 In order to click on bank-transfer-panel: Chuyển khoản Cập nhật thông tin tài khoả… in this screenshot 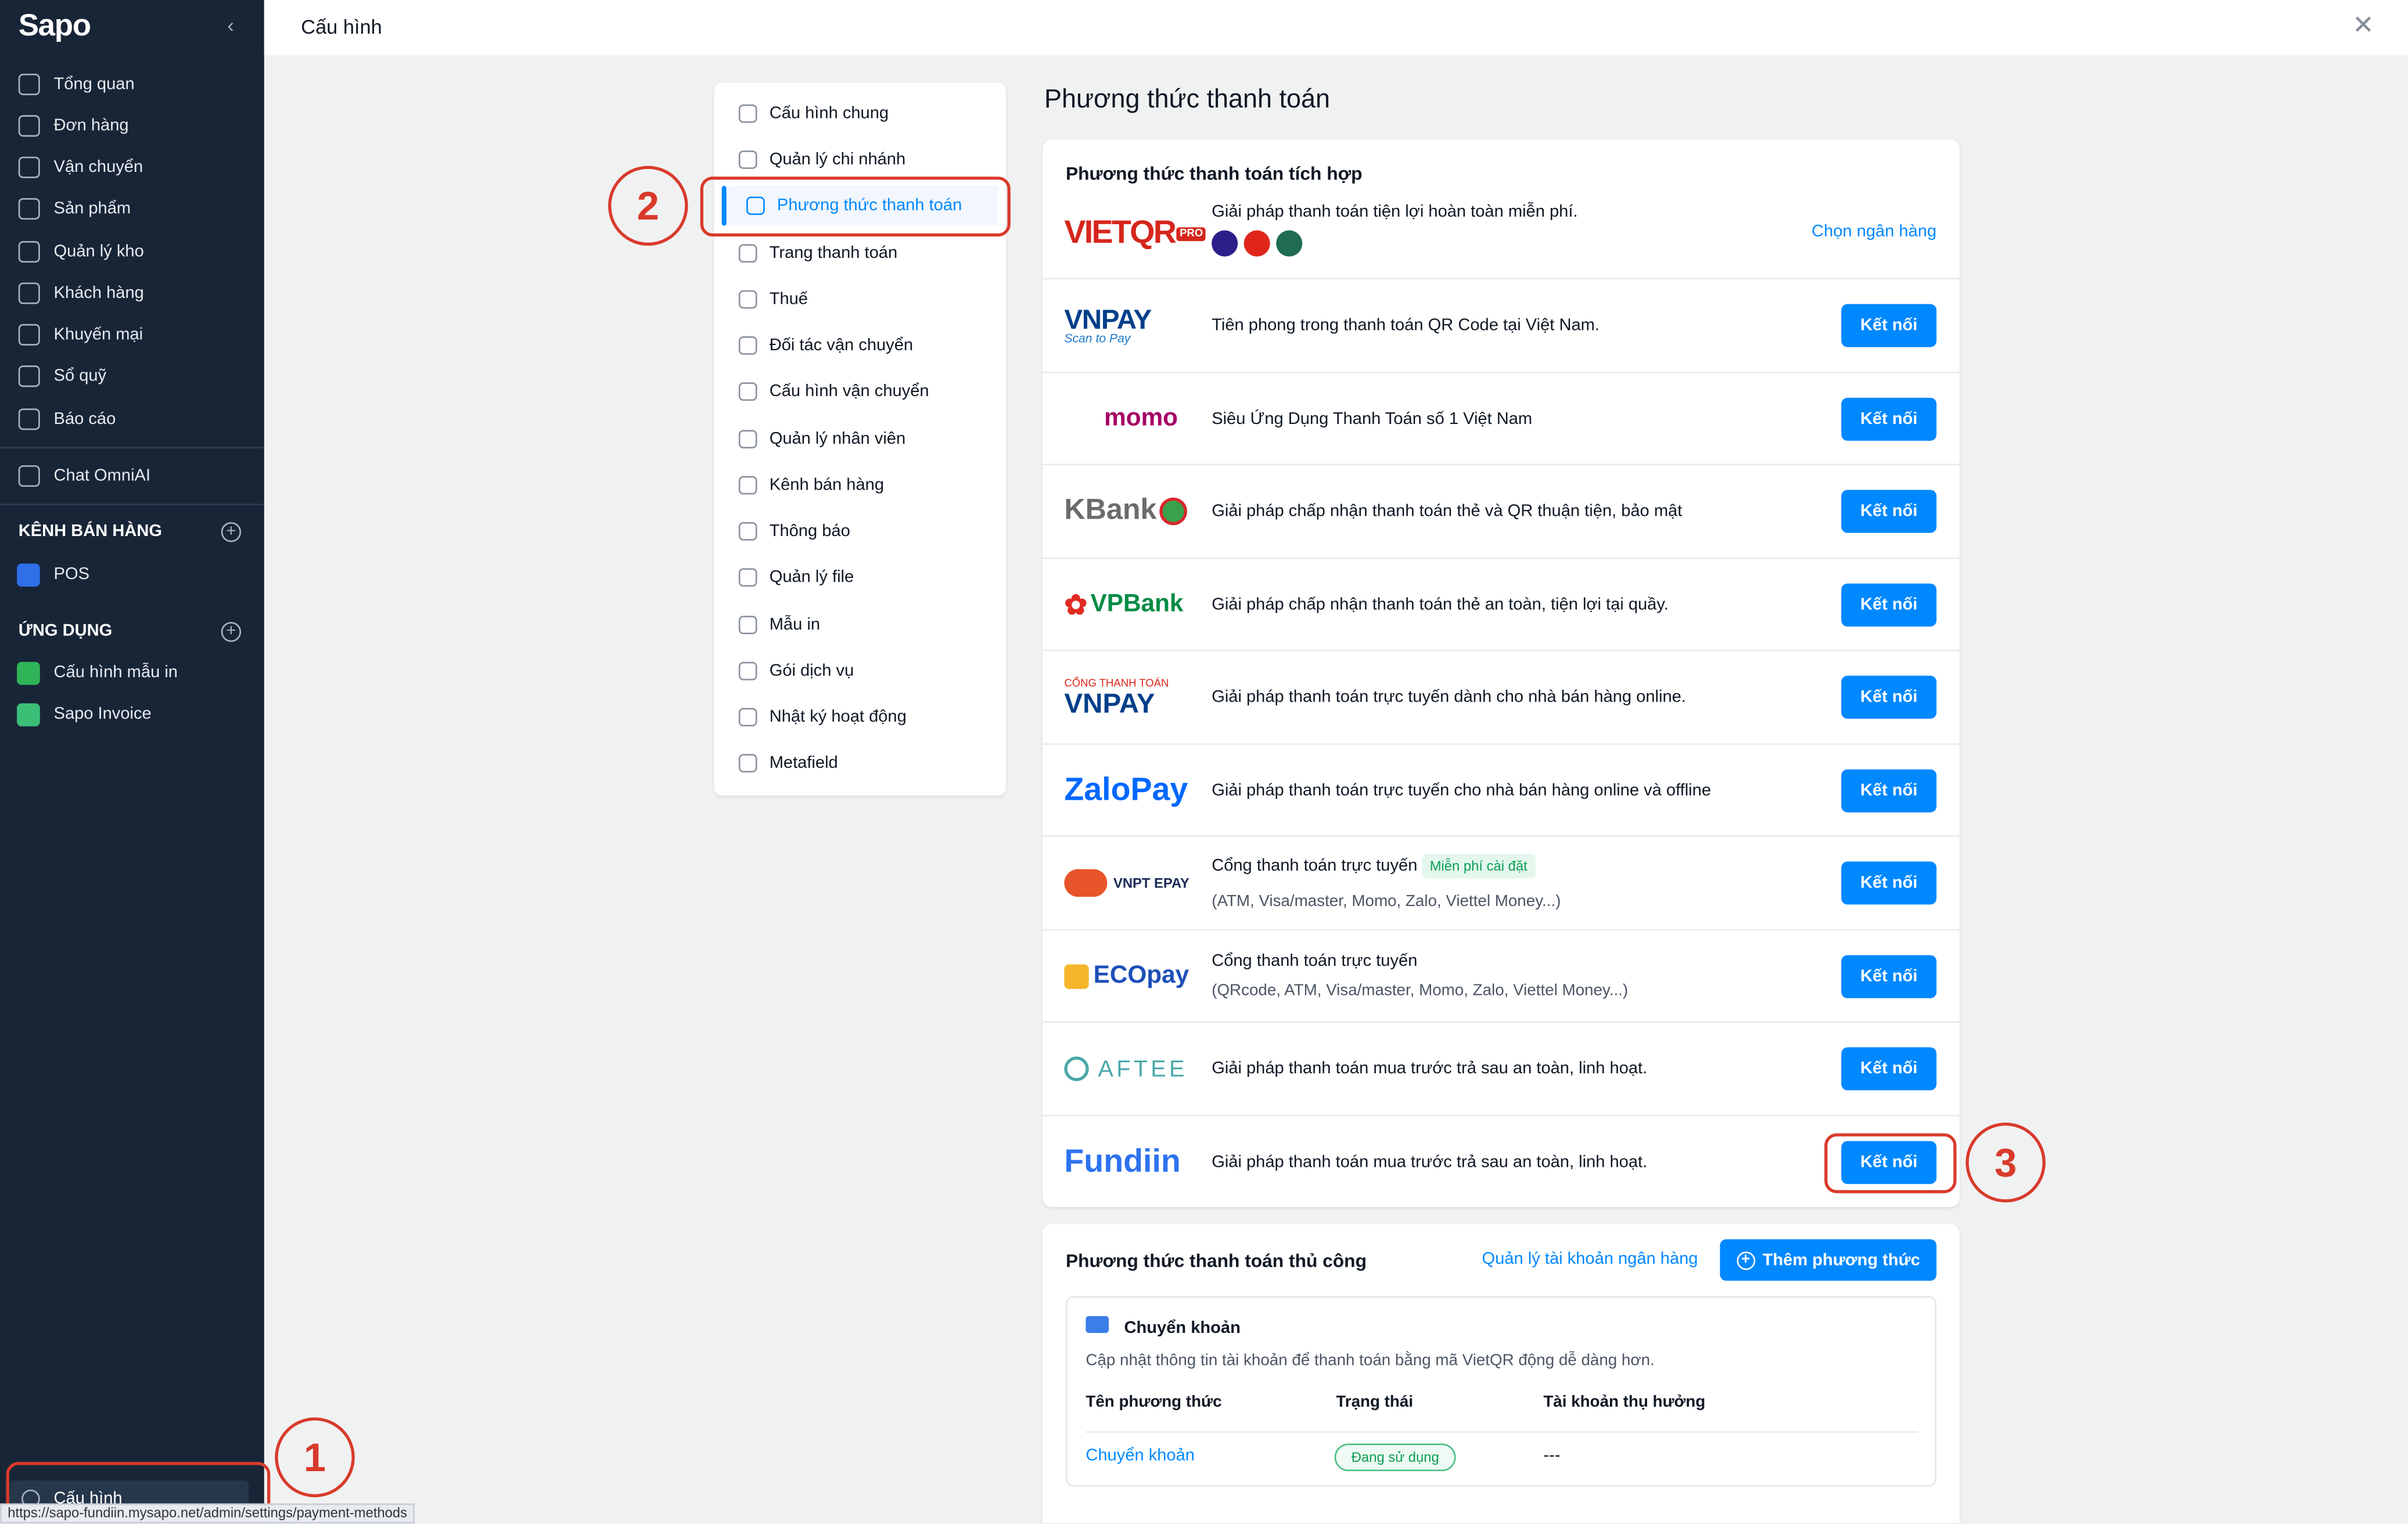, I will do `click(1501, 1391)`.